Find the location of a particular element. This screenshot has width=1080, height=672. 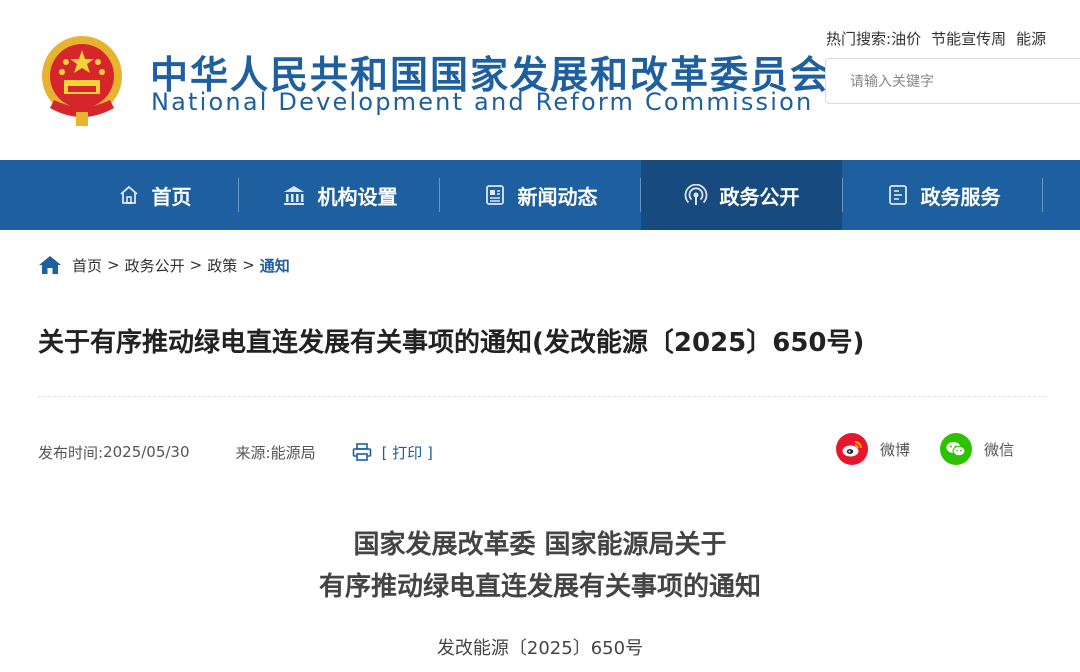

hot-search-term: 节能宣传周 is located at coordinates (968, 39).